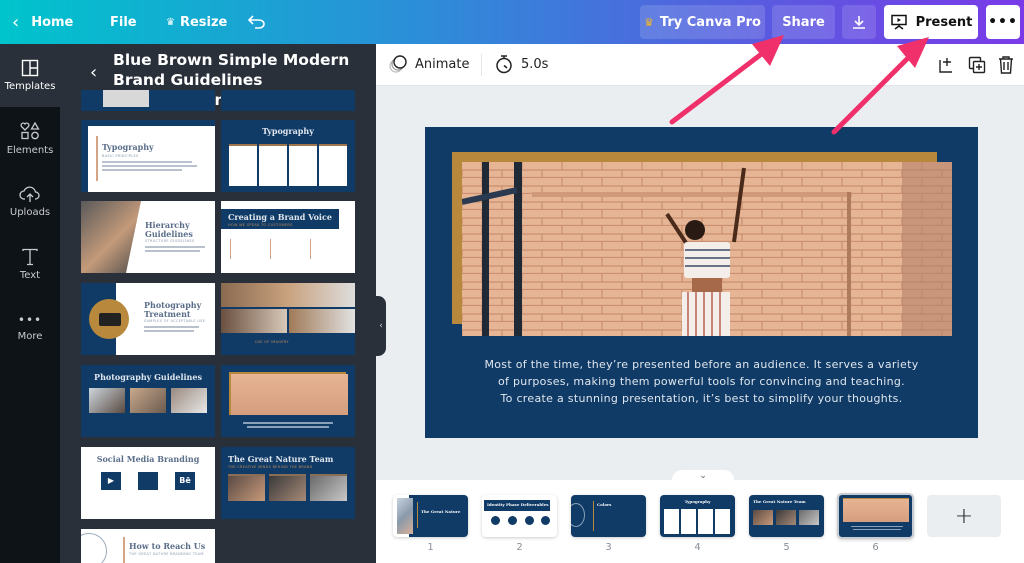 This screenshot has height=563, width=1024. I want to click on rail-item-templates: Templates, so click(30, 75).